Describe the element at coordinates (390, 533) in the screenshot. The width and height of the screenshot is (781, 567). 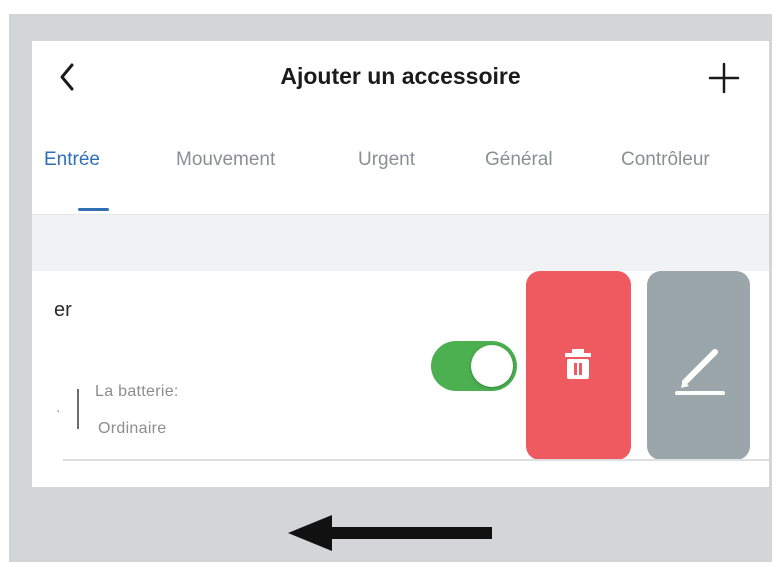
I see `left-arrow-icon` at that location.